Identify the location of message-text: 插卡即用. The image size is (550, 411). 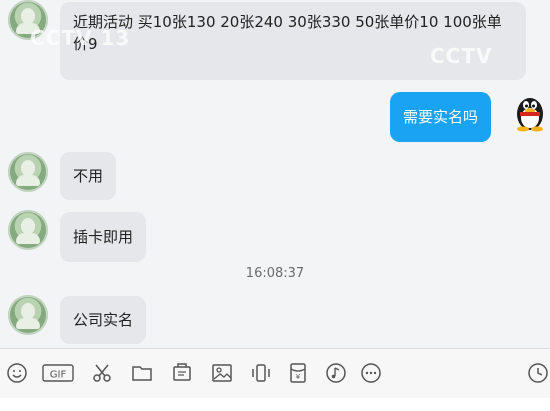
(103, 237).